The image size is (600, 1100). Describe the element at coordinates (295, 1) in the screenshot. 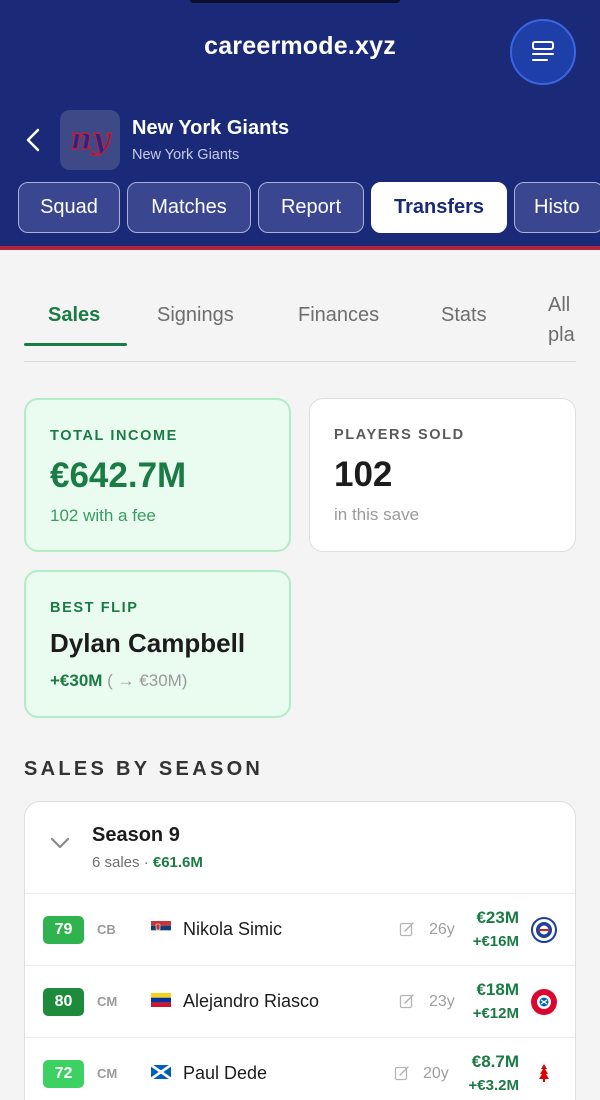

I see `status-notch` at that location.